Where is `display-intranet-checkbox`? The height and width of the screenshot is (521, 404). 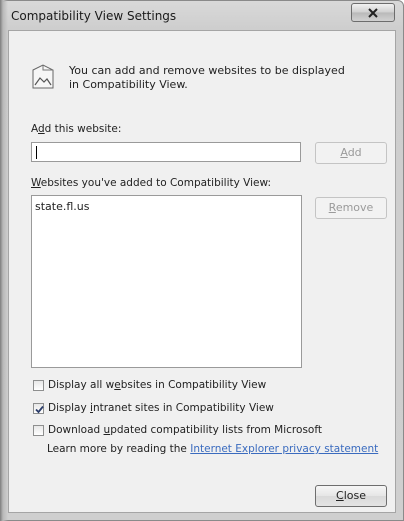
display-intranet-checkbox is located at coordinates (38, 408).